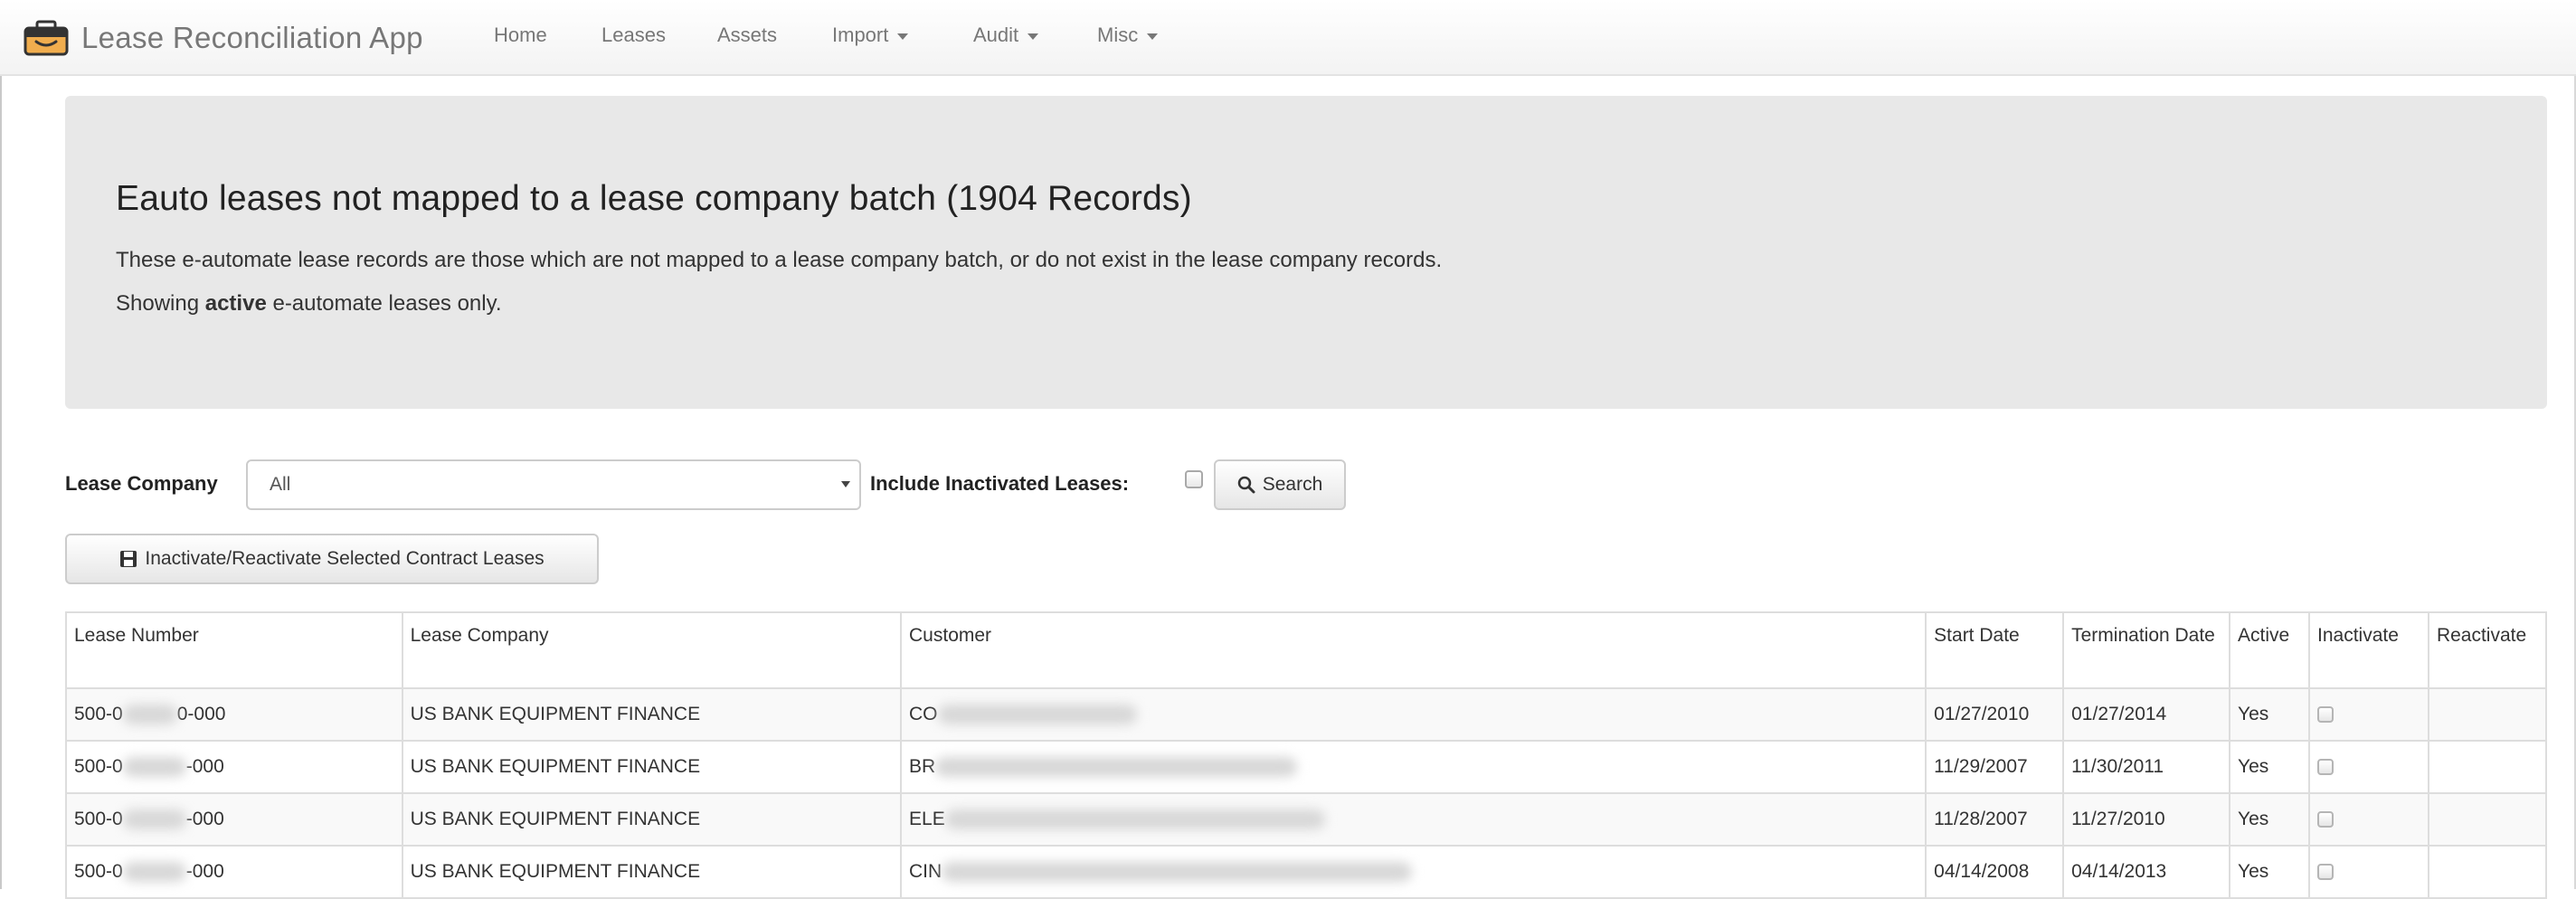  What do you see at coordinates (1194, 479) in the screenshot?
I see `include-inactivated-checkbox` at bounding box center [1194, 479].